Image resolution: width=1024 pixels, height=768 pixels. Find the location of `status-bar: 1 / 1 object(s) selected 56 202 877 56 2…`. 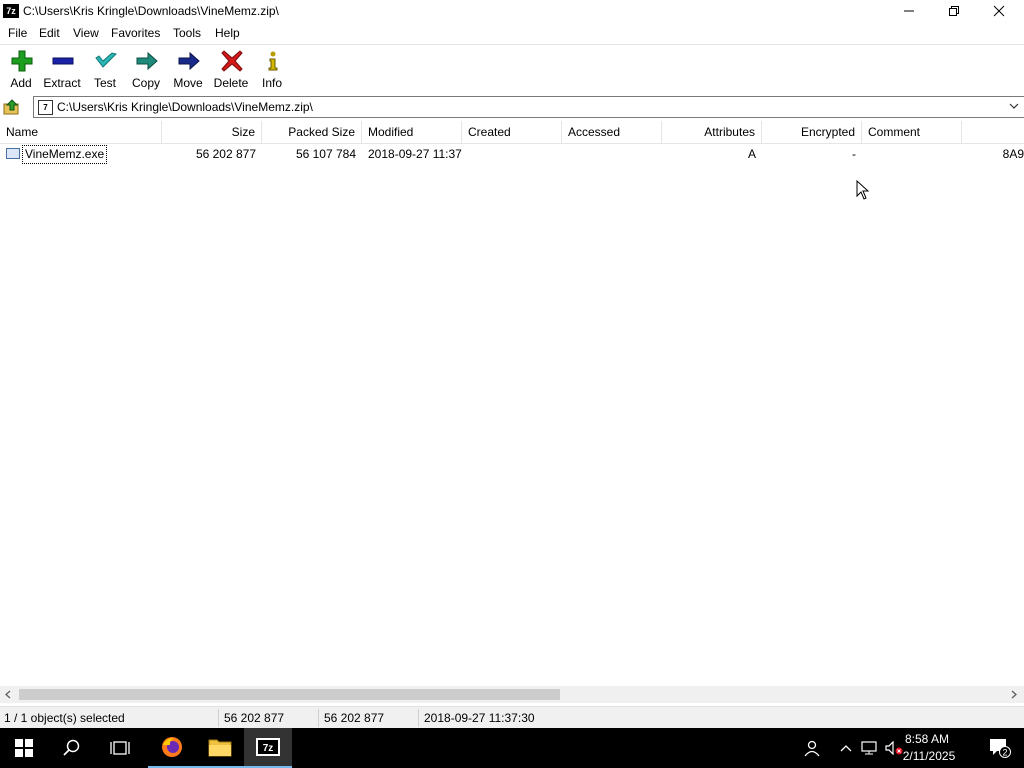

status-bar: 1 / 1 object(s) selected 56 202 877 56 2… is located at coordinates (512, 717).